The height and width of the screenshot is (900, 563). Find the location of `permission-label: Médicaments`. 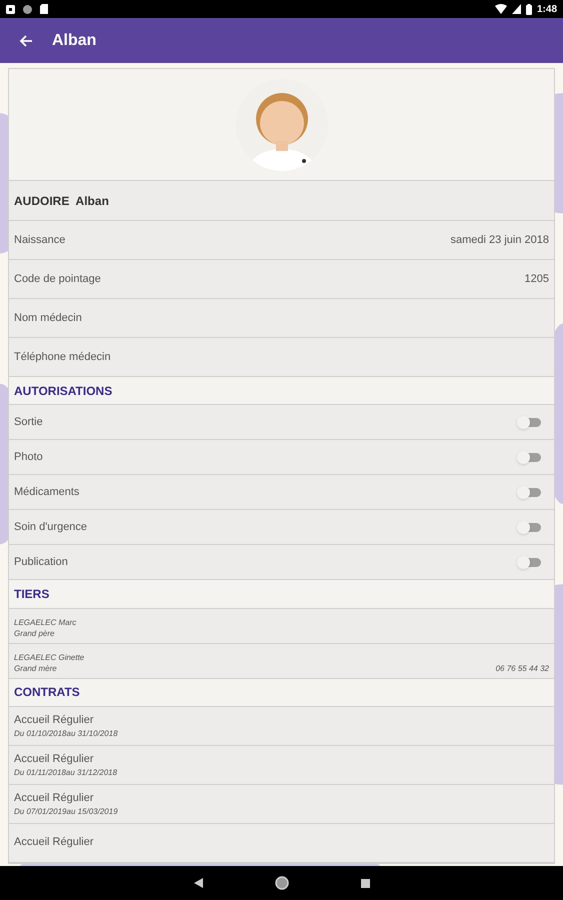

permission-label: Médicaments is located at coordinates (47, 492).